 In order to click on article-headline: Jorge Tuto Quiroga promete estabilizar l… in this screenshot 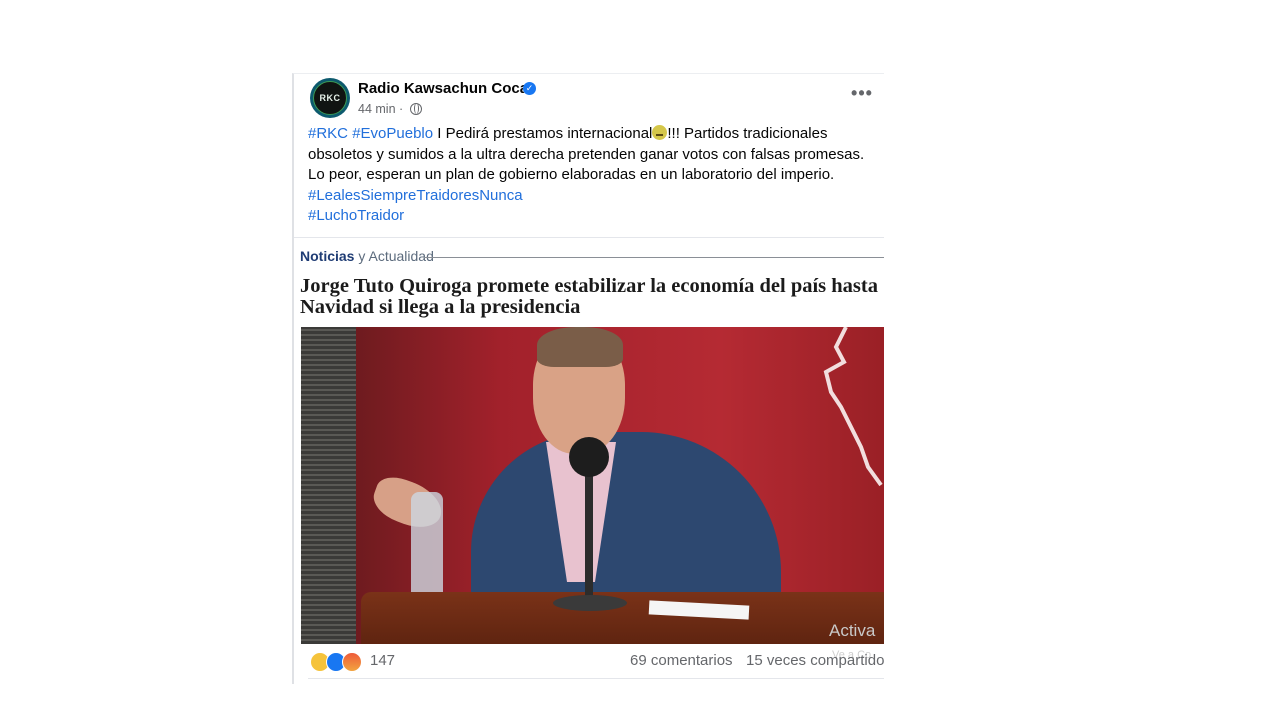, I will do `click(592, 297)`.